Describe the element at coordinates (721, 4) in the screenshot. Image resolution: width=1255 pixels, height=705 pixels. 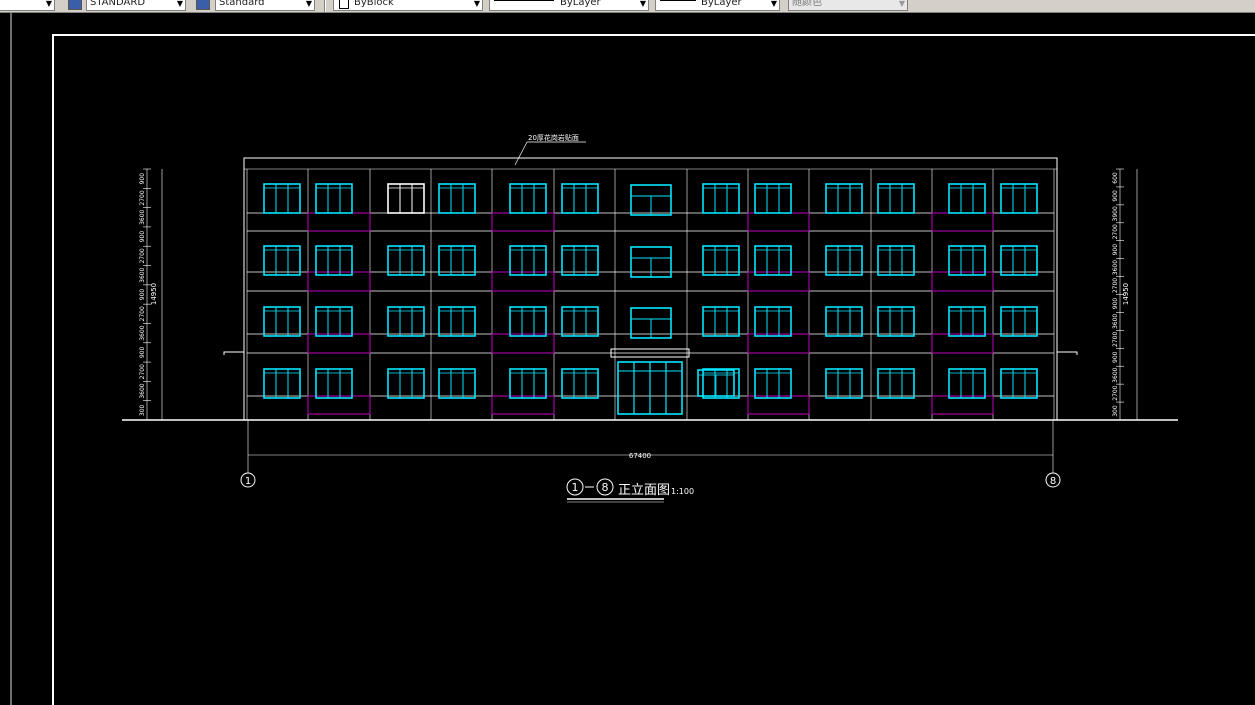
I see `lineweight-value: ByLayer` at that location.